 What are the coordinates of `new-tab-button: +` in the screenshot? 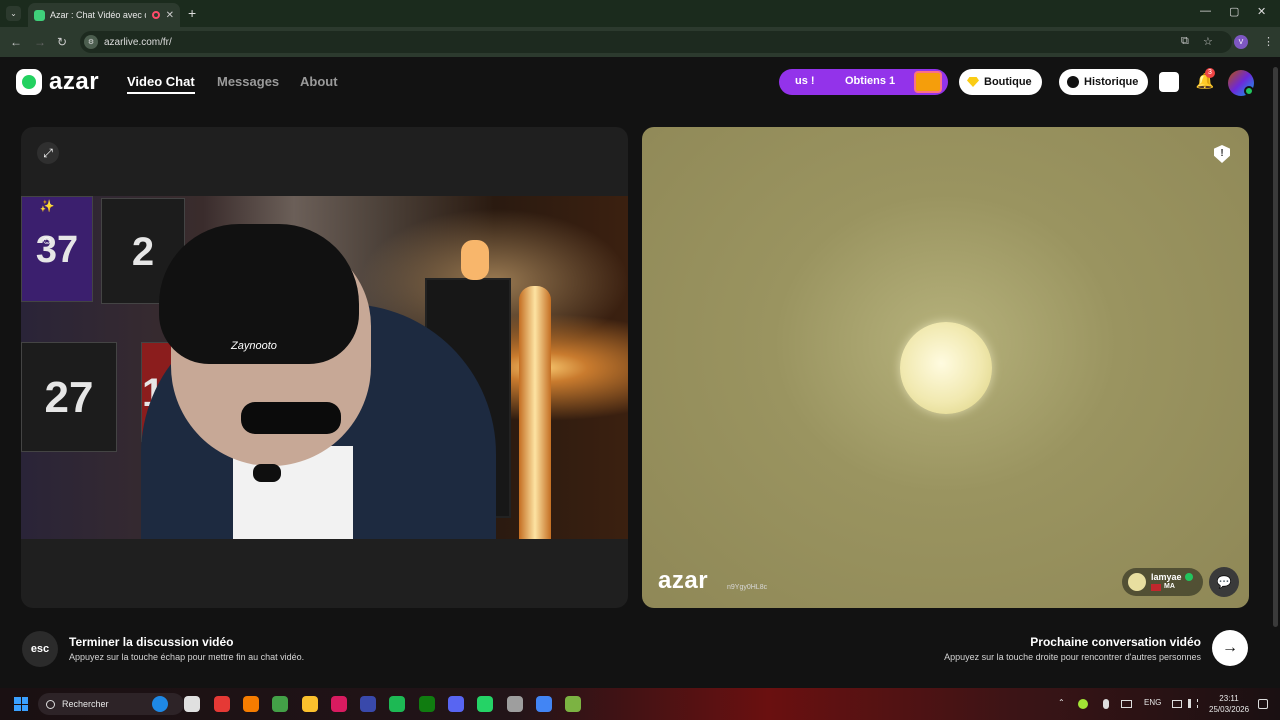 It's located at (192, 13).